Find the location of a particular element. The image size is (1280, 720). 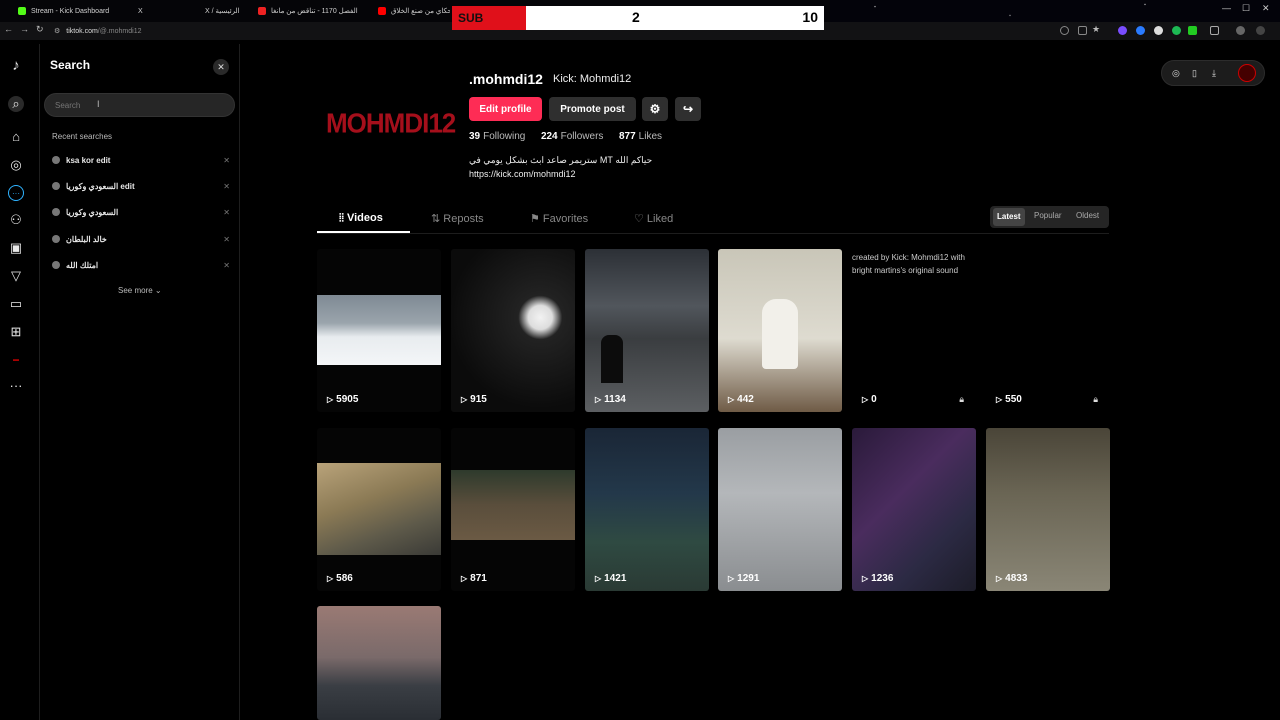

see-more-link: See more ⌄ is located at coordinates (140, 290).